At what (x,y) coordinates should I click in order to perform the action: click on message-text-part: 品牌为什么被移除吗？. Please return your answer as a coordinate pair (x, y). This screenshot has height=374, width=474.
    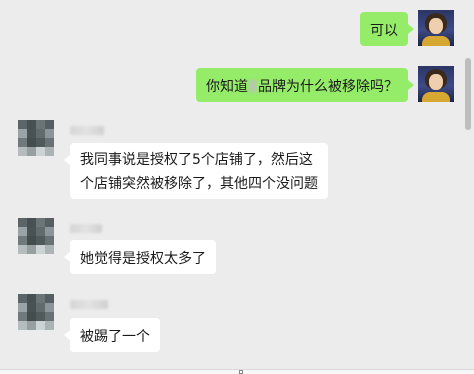
    Looking at the image, I should click on (328, 87).